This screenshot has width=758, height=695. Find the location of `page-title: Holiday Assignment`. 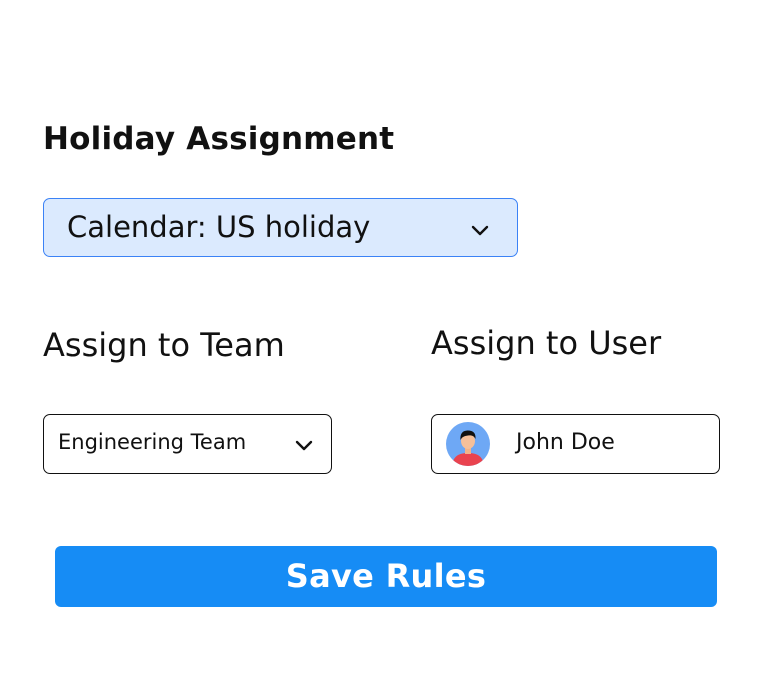

page-title: Holiday Assignment is located at coordinates (219, 139).